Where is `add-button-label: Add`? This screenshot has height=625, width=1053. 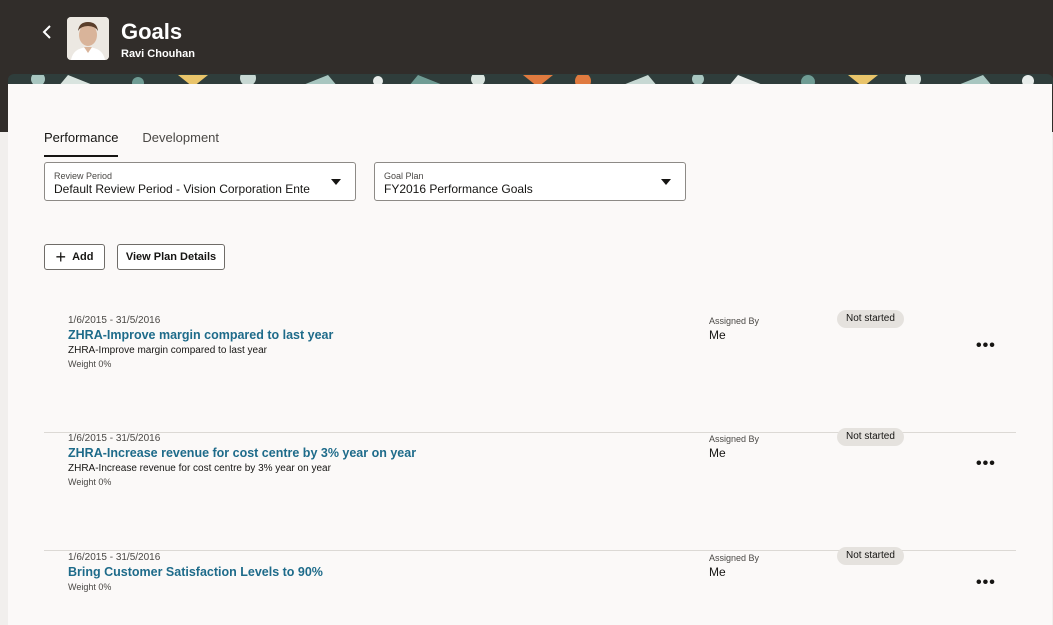 add-button-label: Add is located at coordinates (83, 257).